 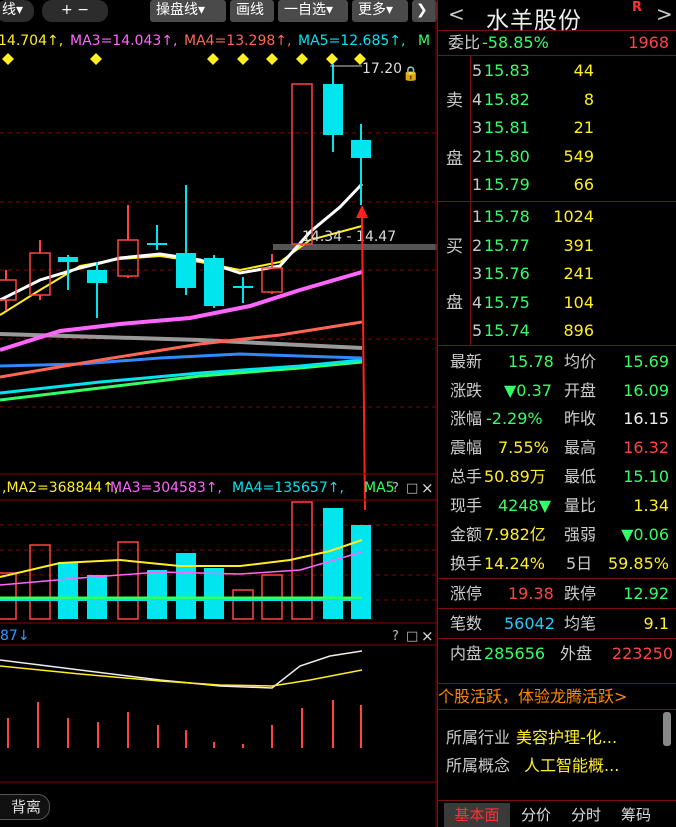 I want to click on ask-level-3: 3 15.81 21, so click(x=572, y=128).